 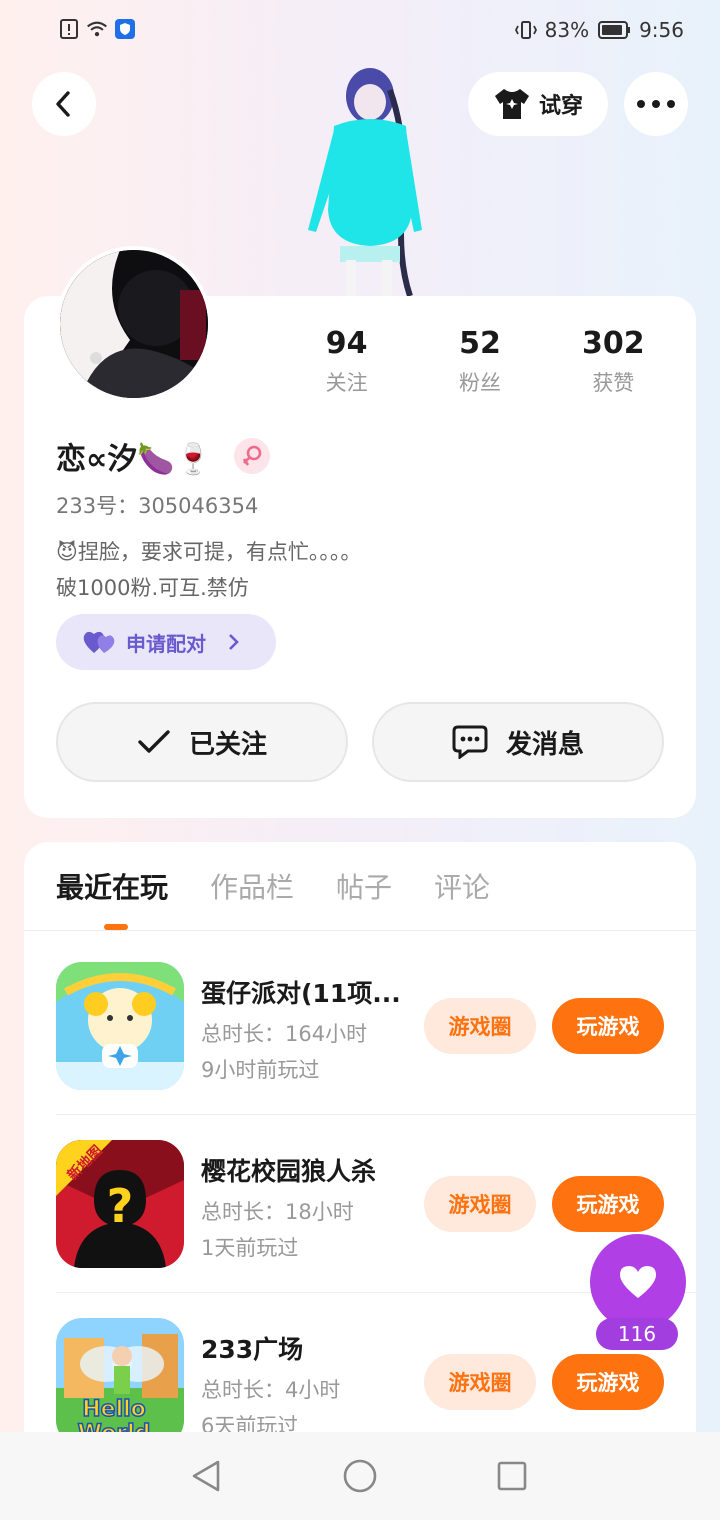 I want to click on following-label: 关注, so click(x=346, y=383).